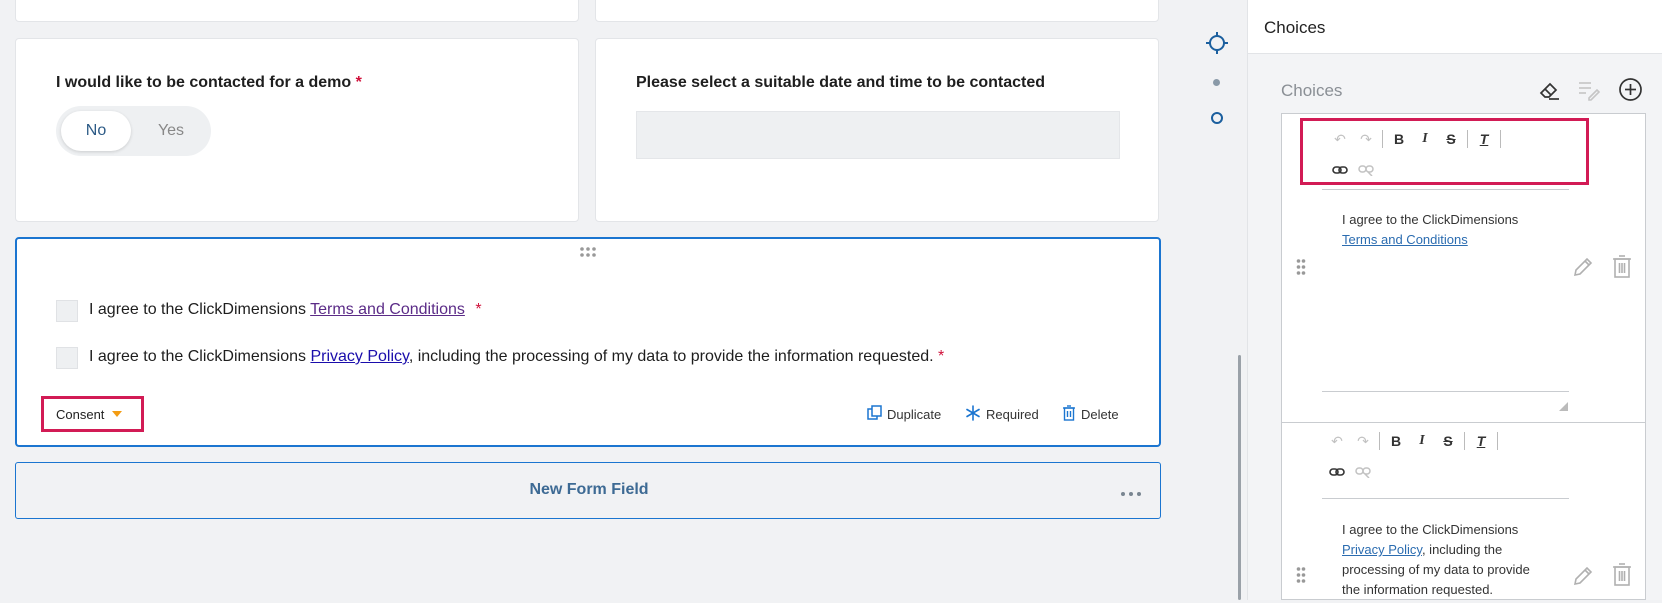 The height and width of the screenshot is (603, 1662). I want to click on duplicate-button: Duplicate, so click(904, 414).